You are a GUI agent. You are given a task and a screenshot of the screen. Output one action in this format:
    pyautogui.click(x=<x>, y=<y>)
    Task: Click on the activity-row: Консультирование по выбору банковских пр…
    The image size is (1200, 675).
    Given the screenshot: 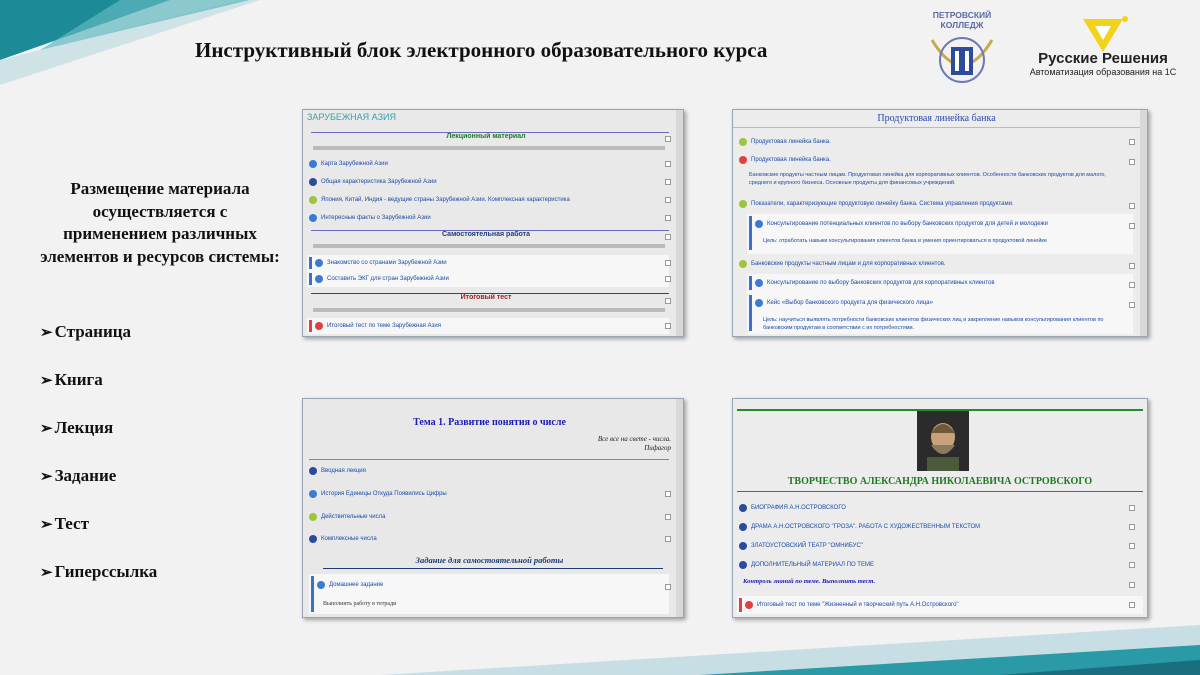 What is the action you would take?
    pyautogui.click(x=945, y=282)
    